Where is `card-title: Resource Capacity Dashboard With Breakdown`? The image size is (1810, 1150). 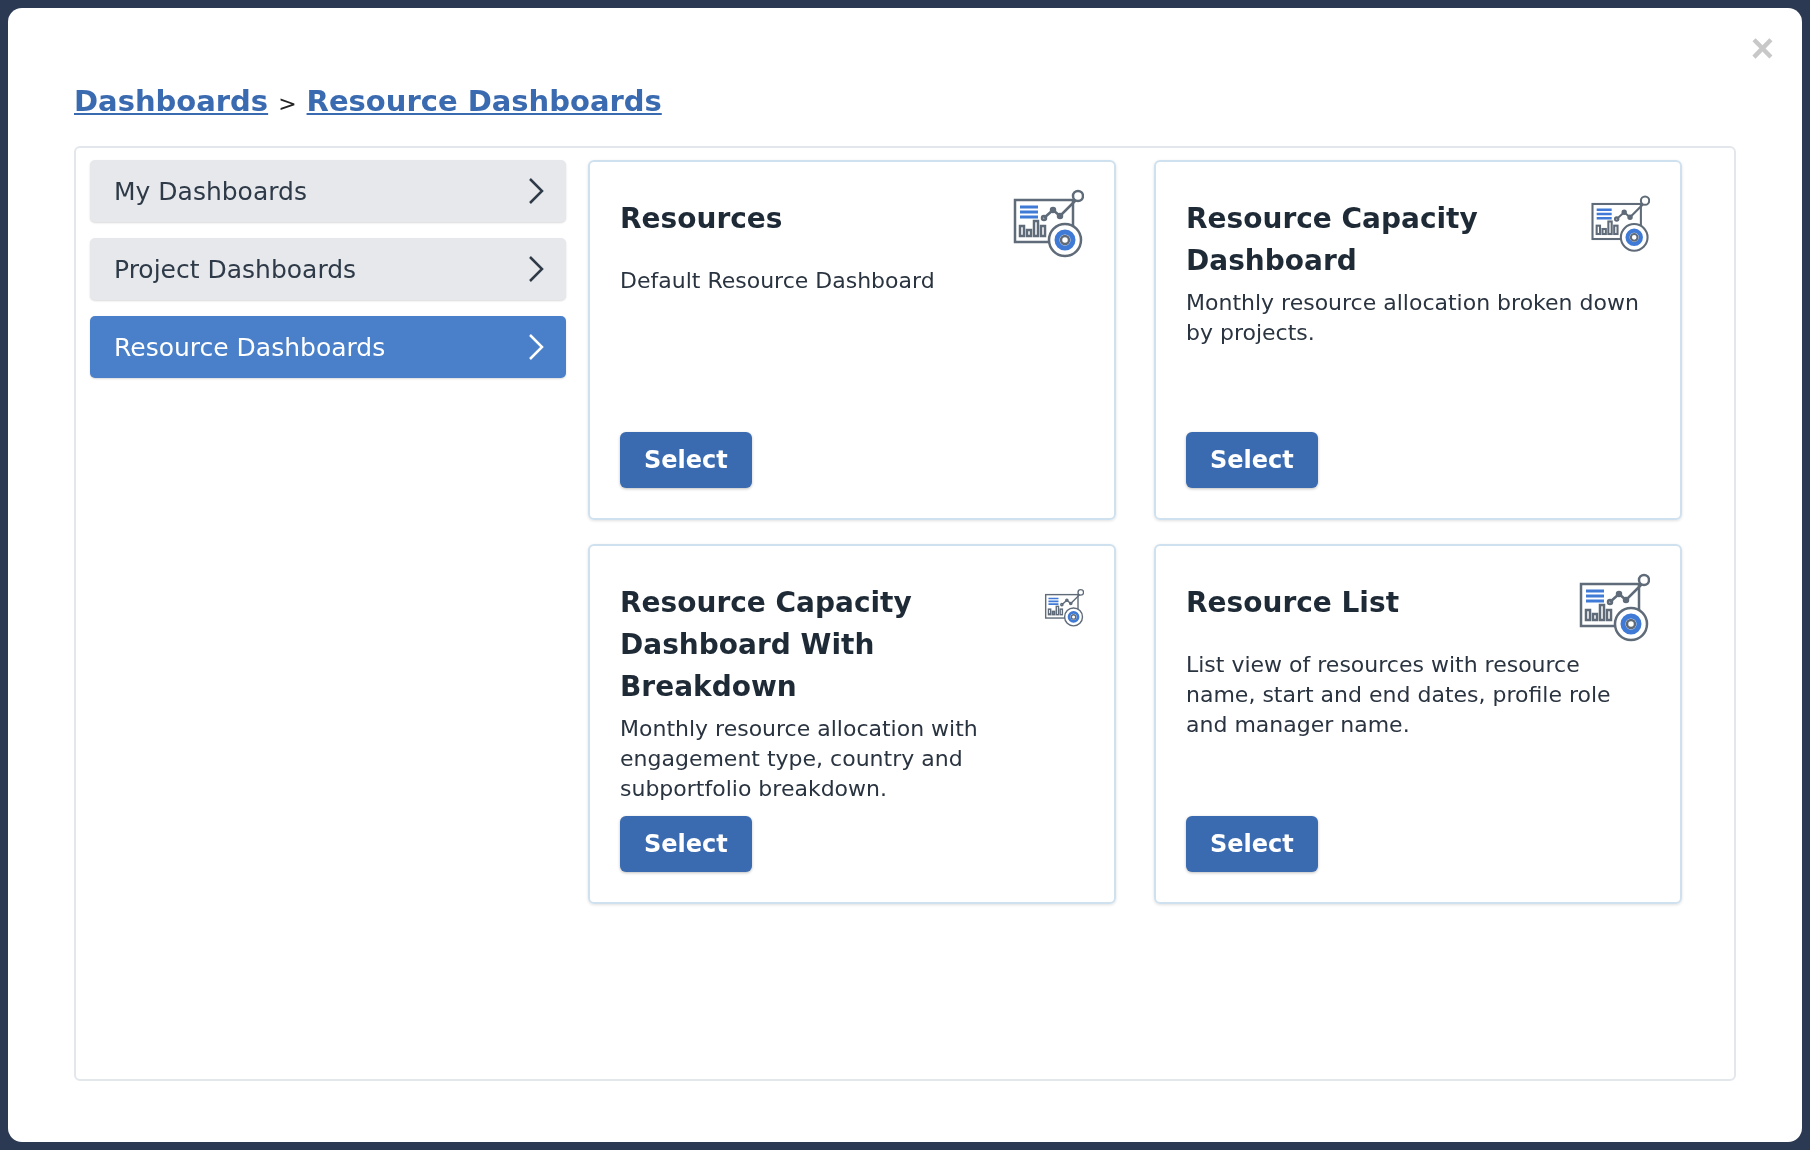
card-title: Resource Capacity Dashboard With Breakdown is located at coordinates (766, 645).